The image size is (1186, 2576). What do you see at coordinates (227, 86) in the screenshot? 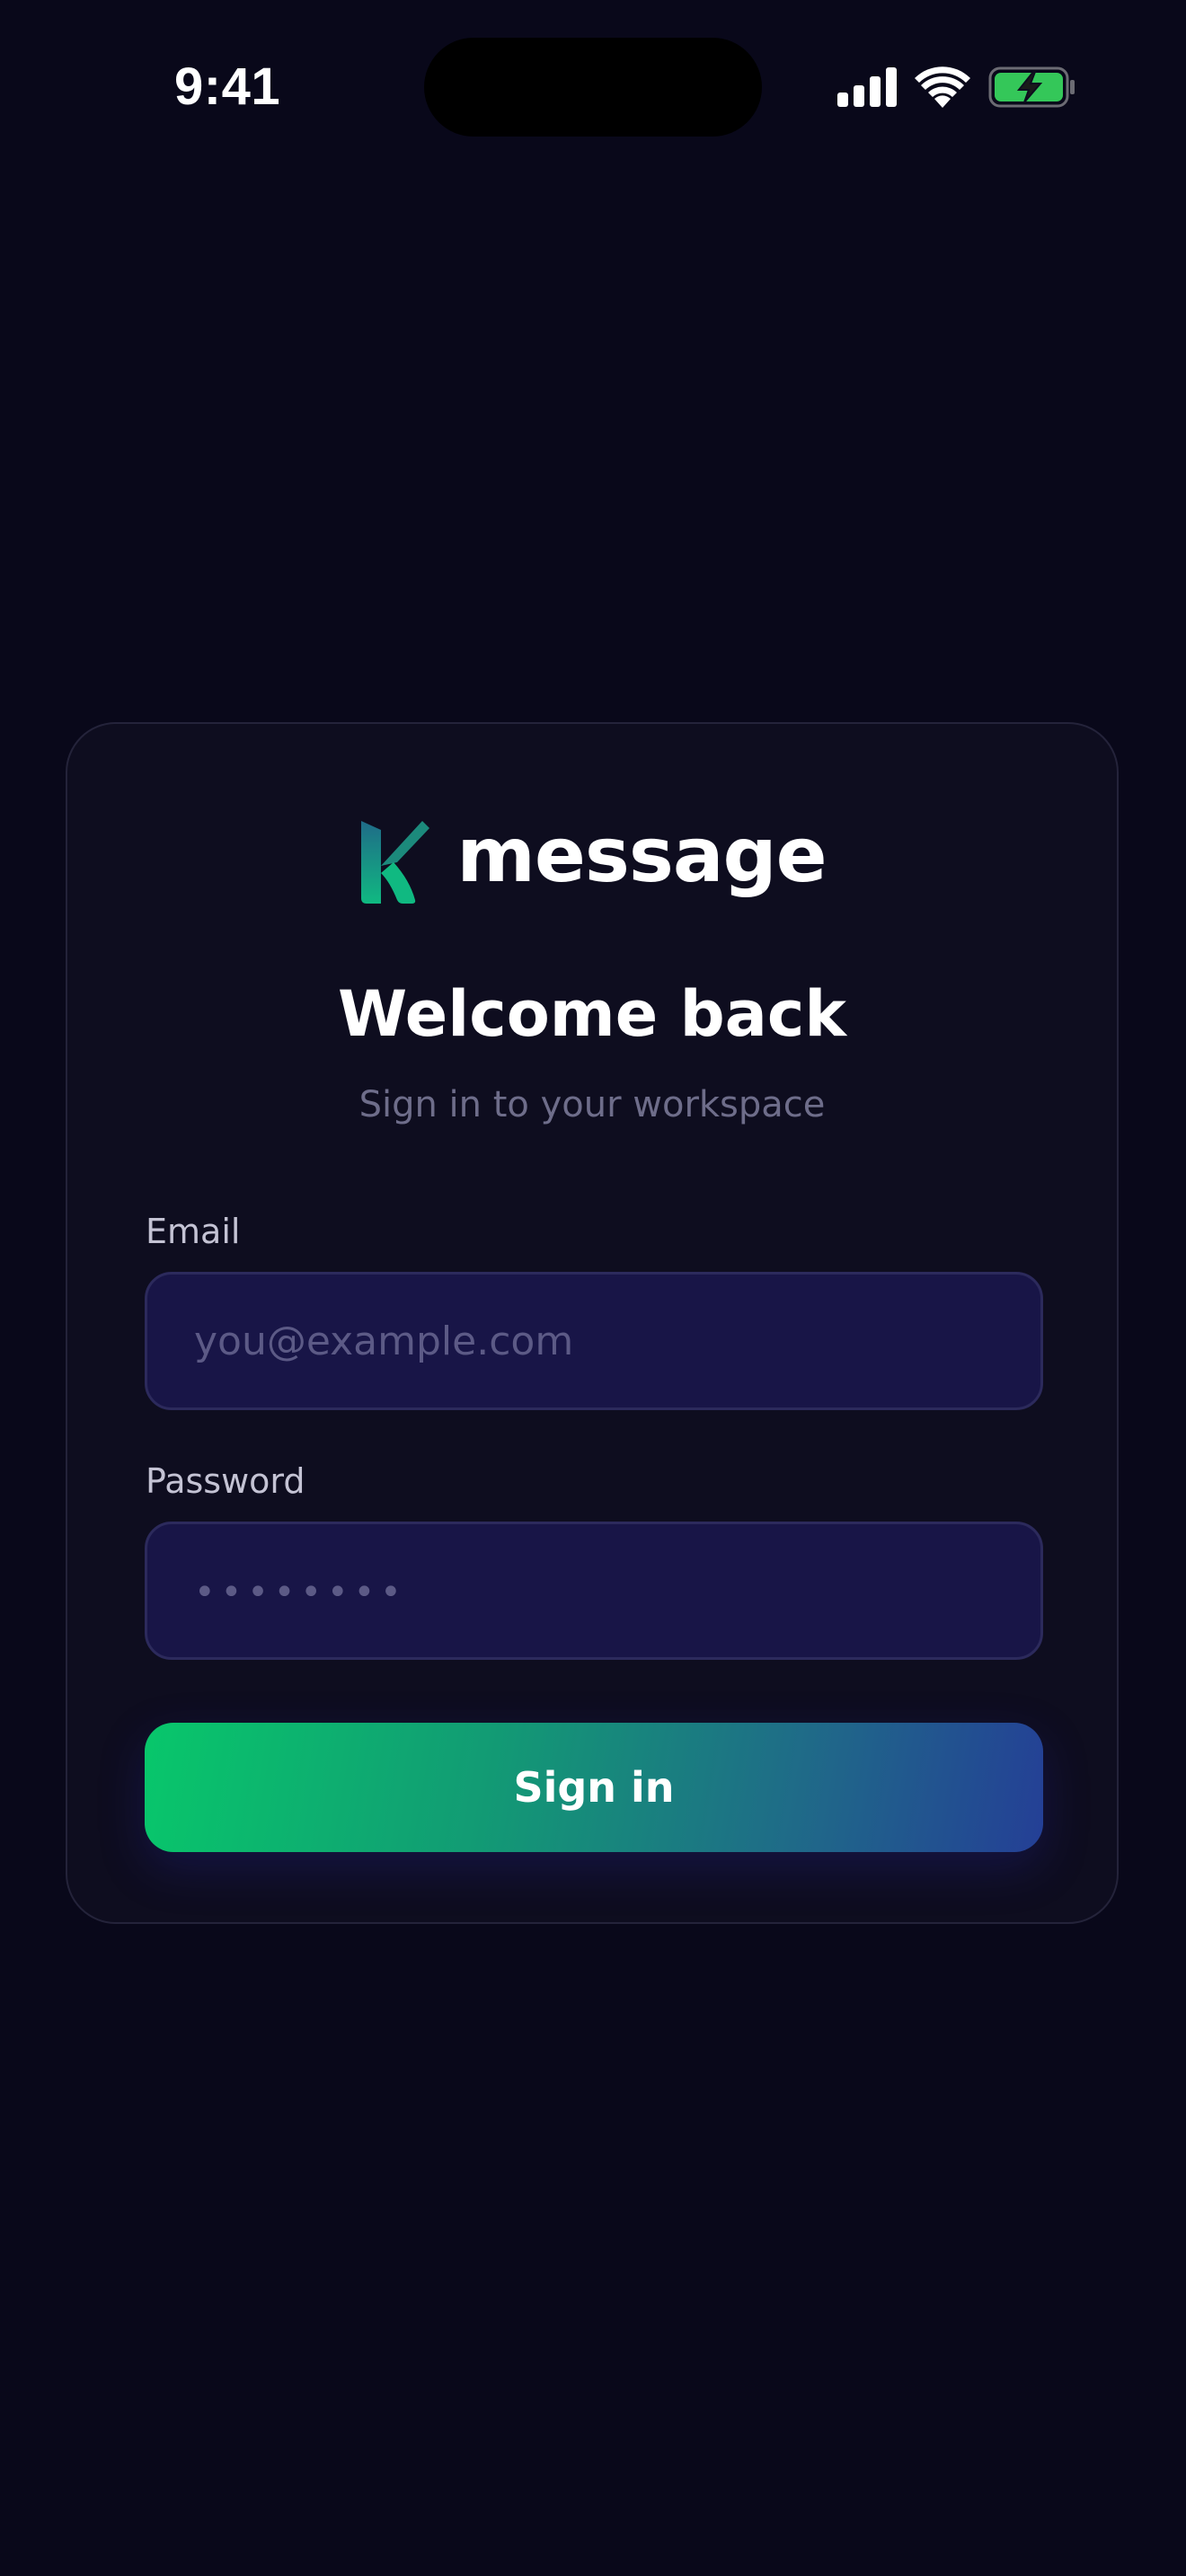
I see `status-time: 9:41` at bounding box center [227, 86].